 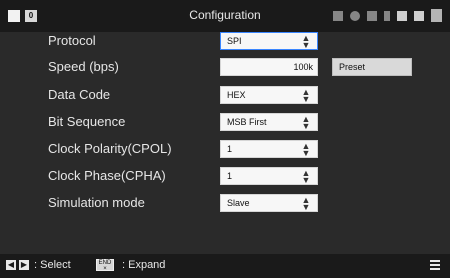 What do you see at coordinates (269, 95) in the screenshot?
I see `data-code-select: HEX ▲ ▼` at bounding box center [269, 95].